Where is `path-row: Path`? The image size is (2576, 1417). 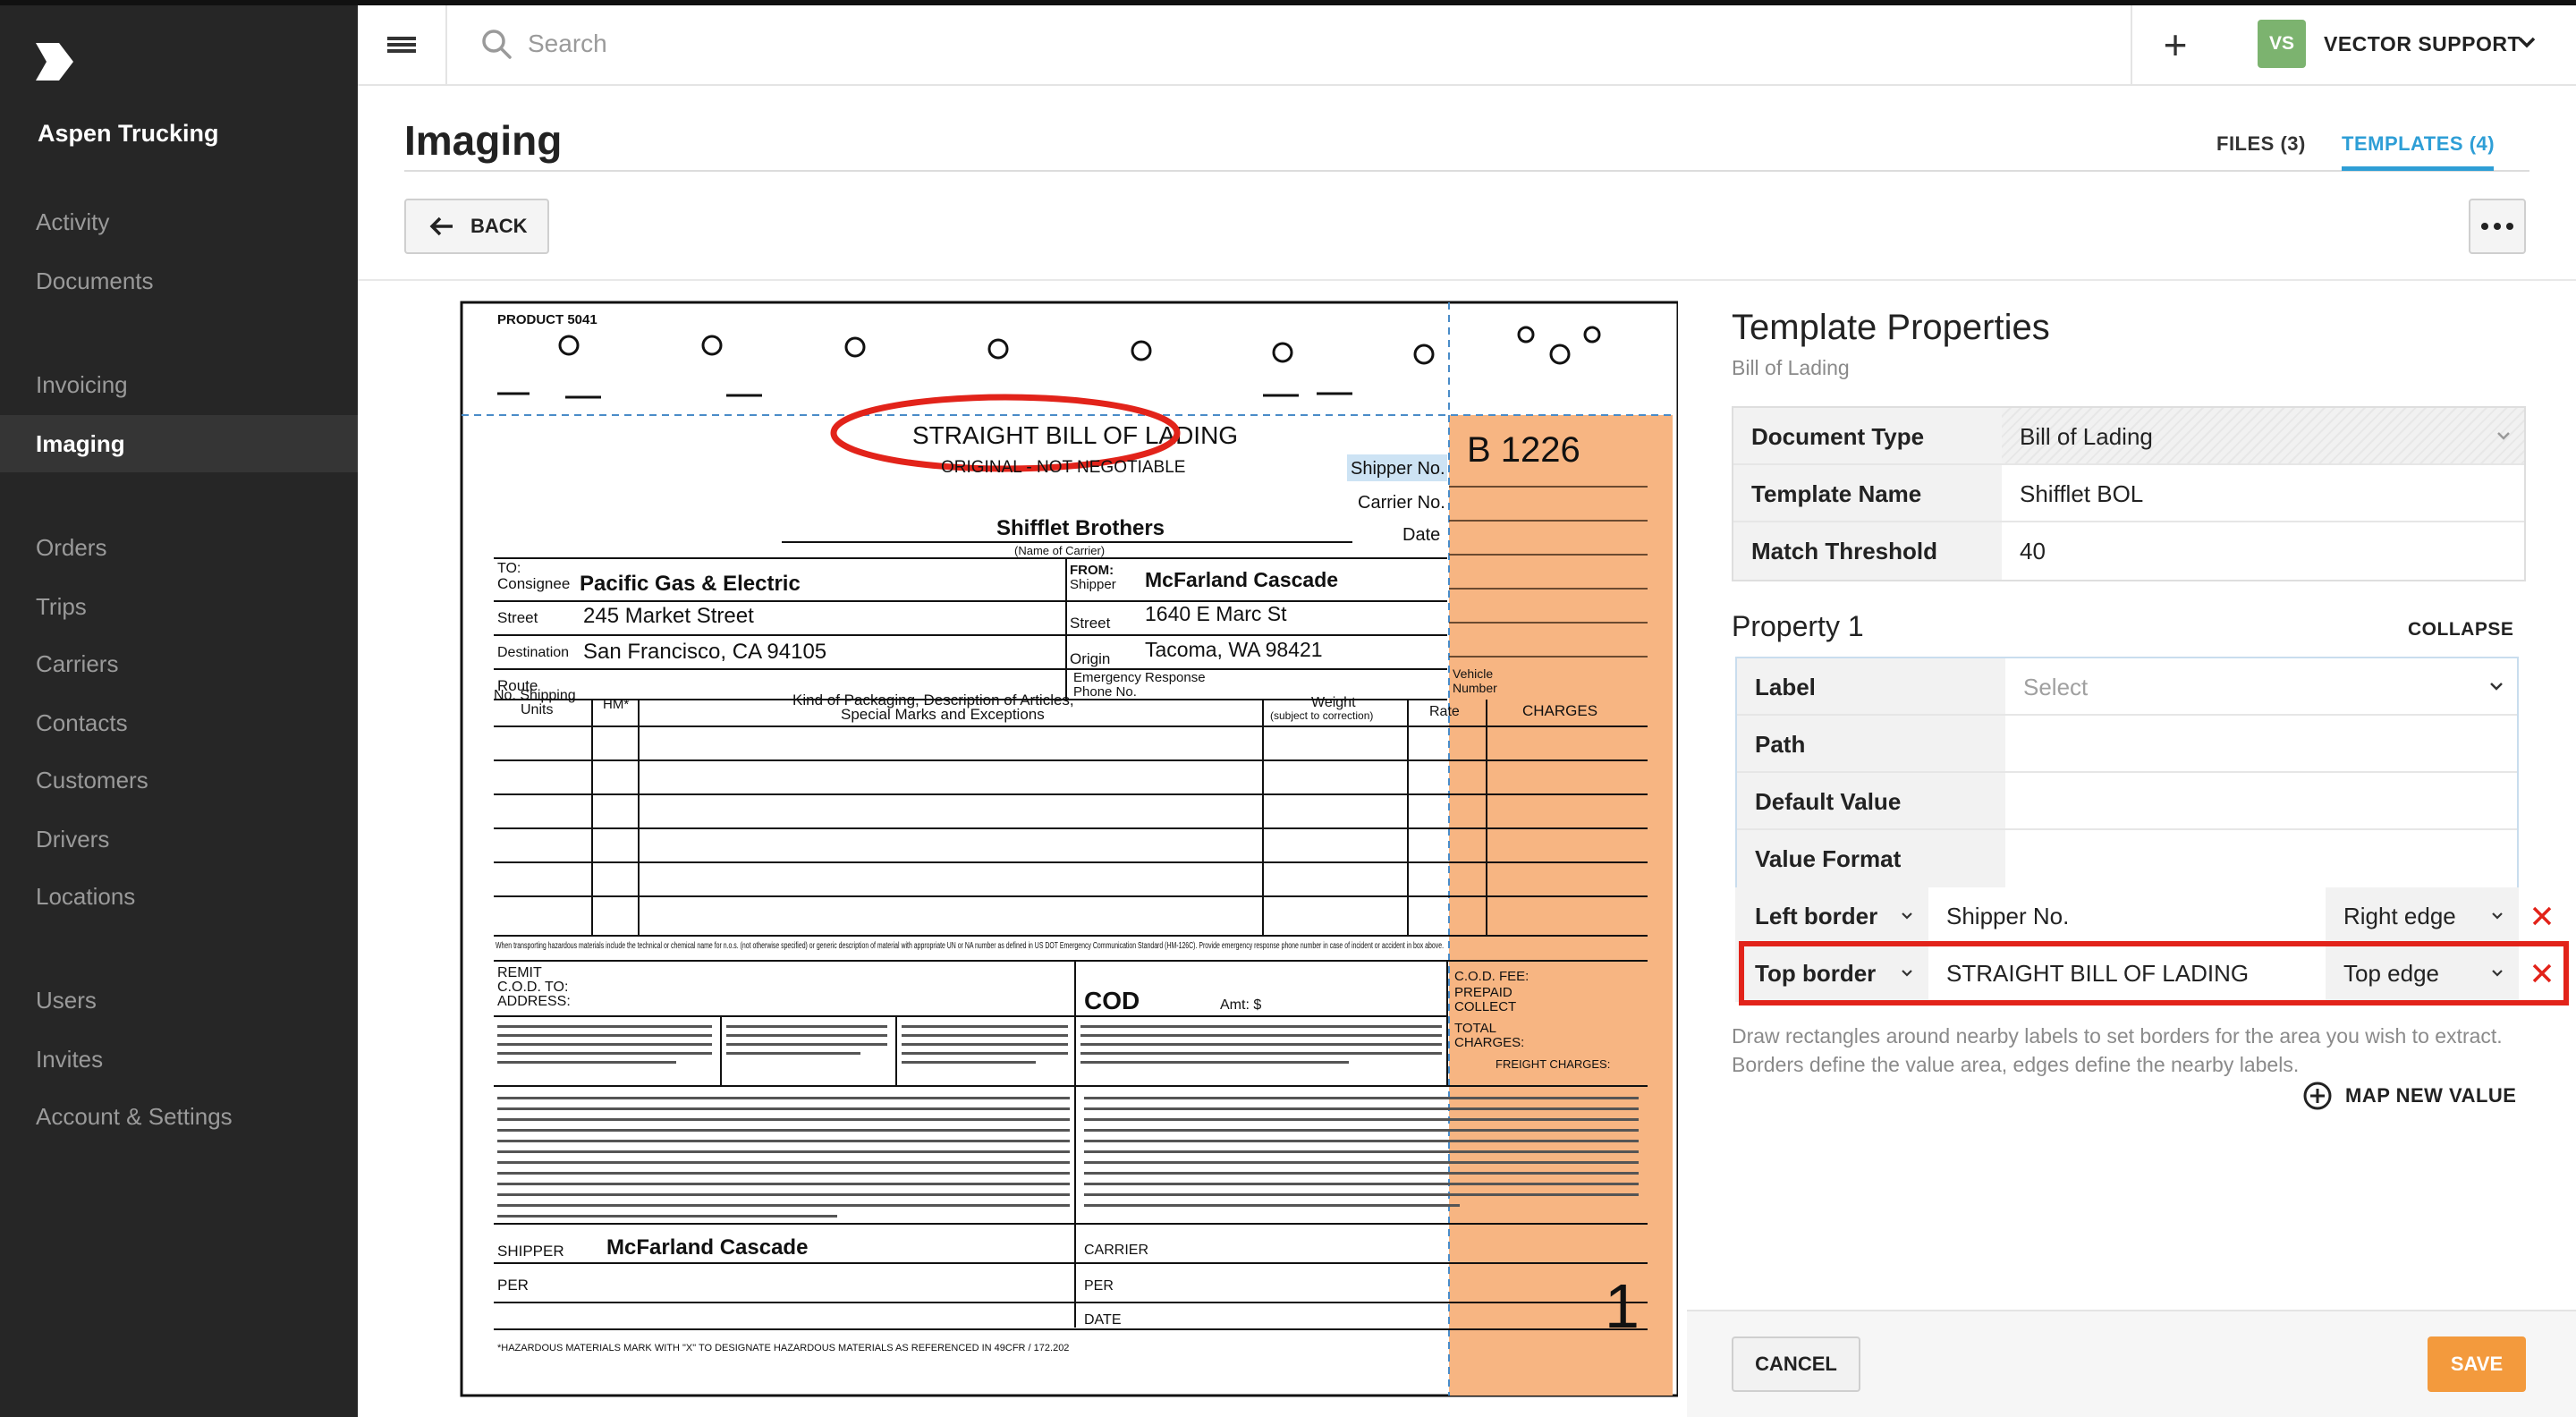 path-row: Path is located at coordinates (2127, 744).